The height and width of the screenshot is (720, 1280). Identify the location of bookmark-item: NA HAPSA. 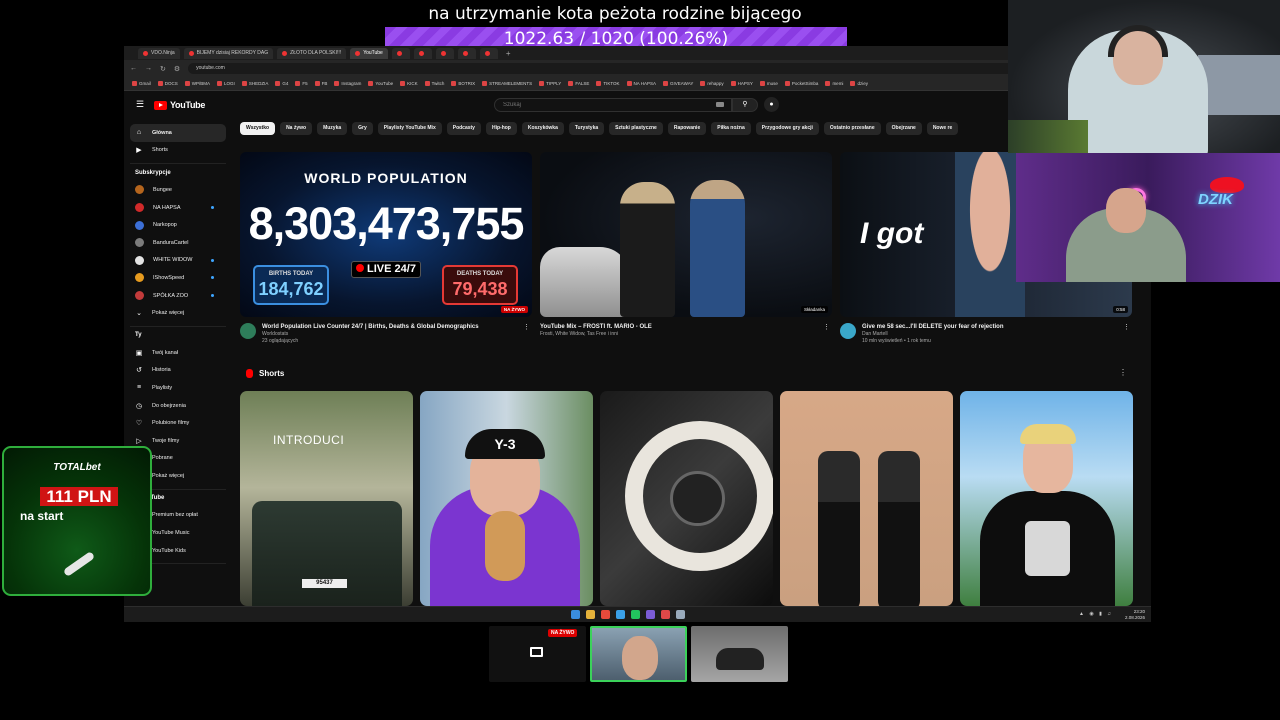
(641, 83).